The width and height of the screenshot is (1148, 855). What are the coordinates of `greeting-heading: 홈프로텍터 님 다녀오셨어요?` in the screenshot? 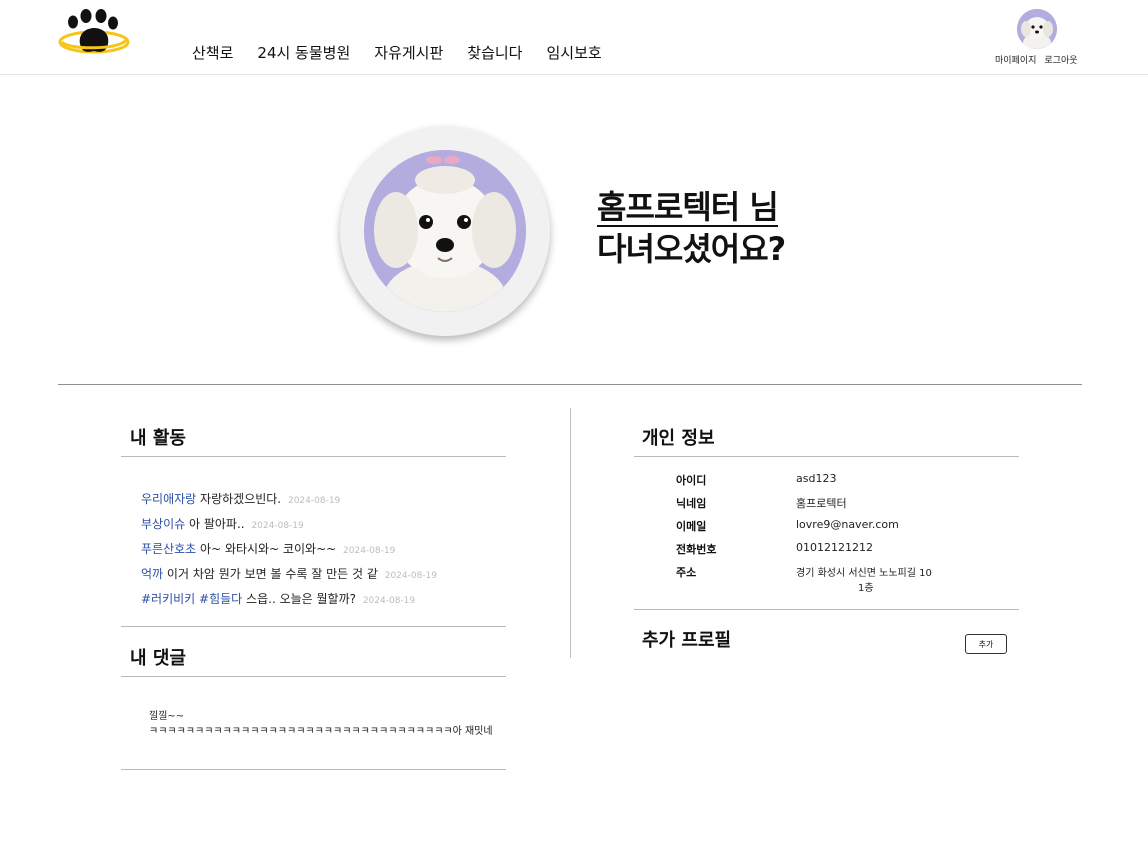 It's located at (691, 228).